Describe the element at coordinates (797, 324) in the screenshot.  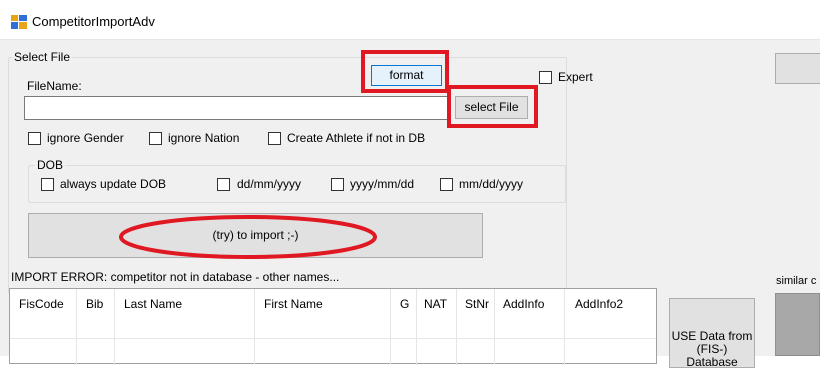
I see `similar-panel` at that location.